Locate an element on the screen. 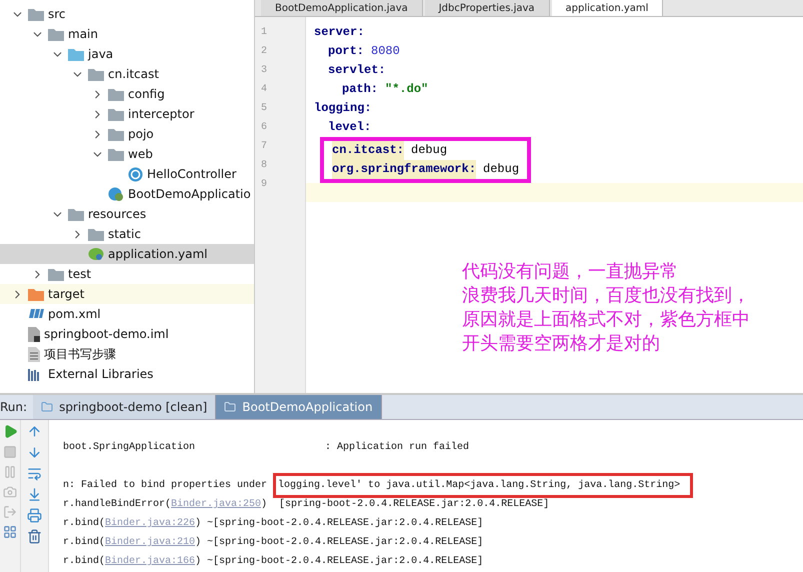  log-text: boot.SpringApplication is located at coordinates (129, 447).